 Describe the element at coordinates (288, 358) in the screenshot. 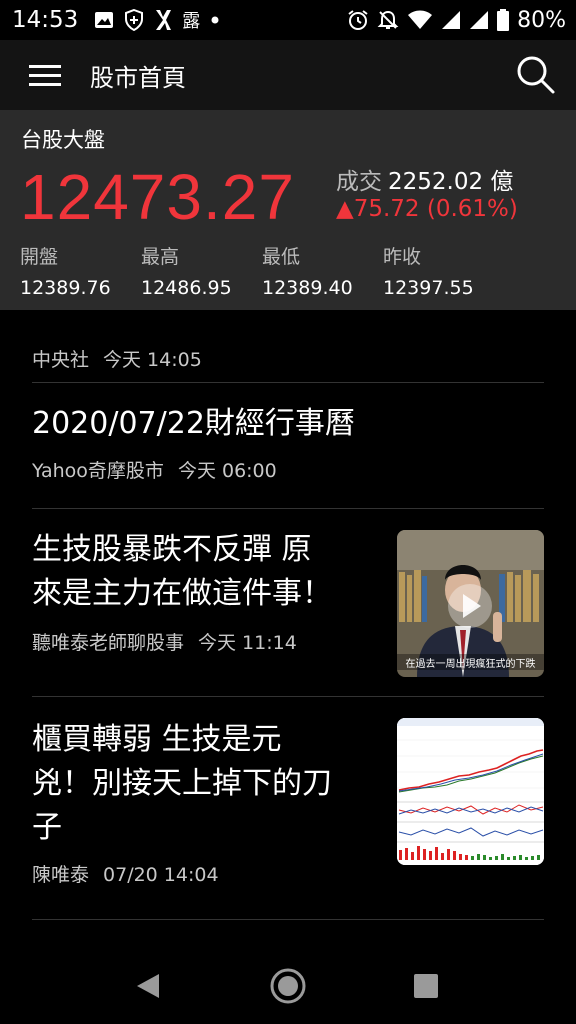

I see `news-meta: 中央社 今天 14:05` at that location.